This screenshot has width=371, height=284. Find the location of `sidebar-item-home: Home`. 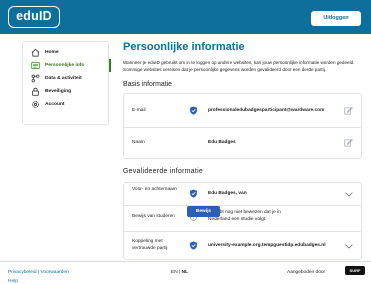

sidebar-item-home: Home is located at coordinates (66, 52).